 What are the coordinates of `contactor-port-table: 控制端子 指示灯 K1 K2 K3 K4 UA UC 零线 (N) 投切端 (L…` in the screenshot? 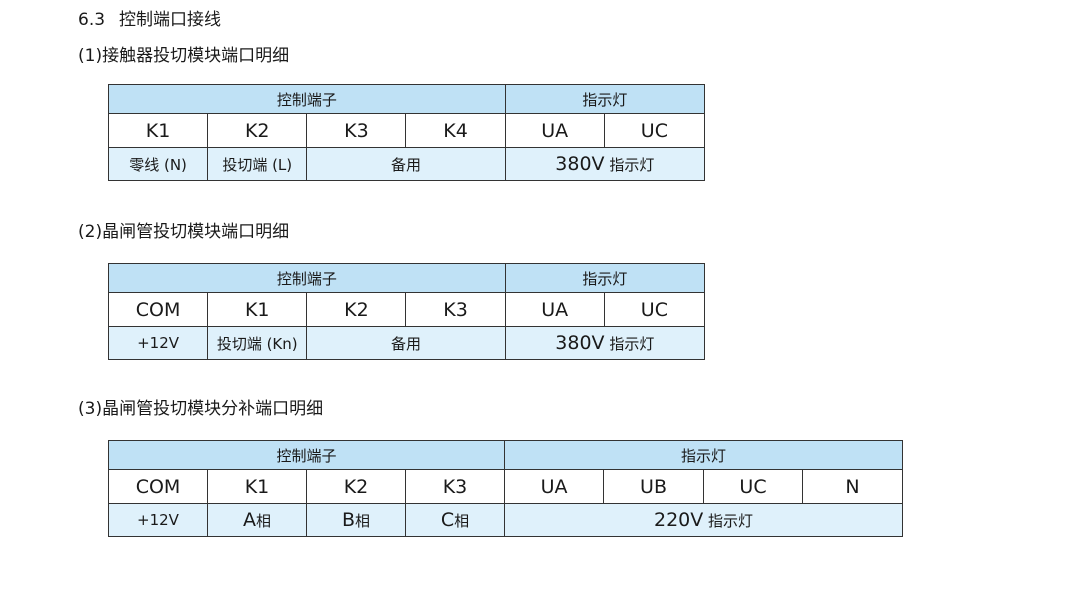 It's located at (406, 132).